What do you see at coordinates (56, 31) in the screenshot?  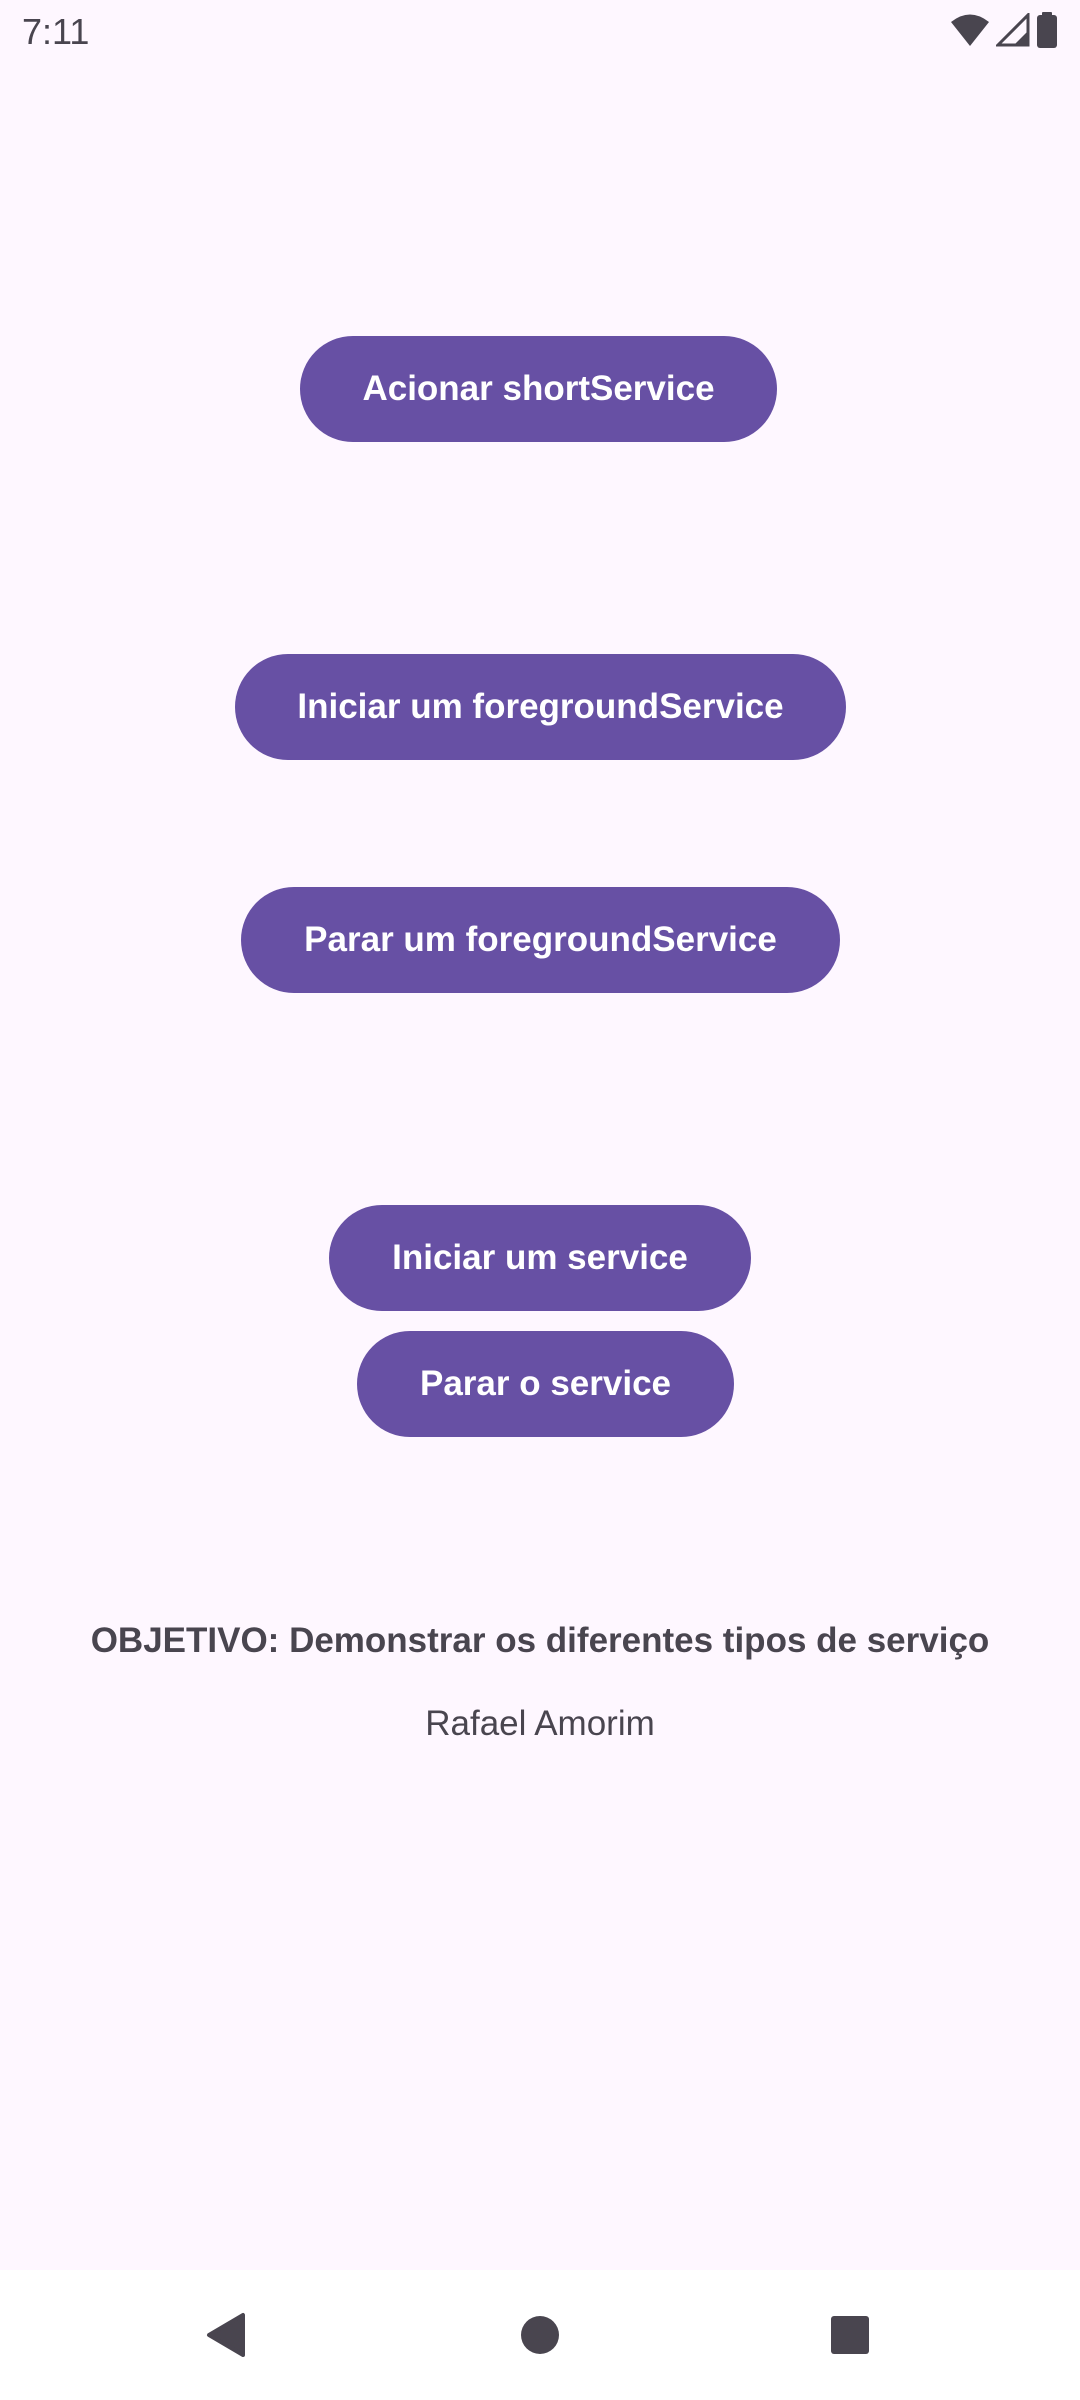 I see `status-time: 7:11` at bounding box center [56, 31].